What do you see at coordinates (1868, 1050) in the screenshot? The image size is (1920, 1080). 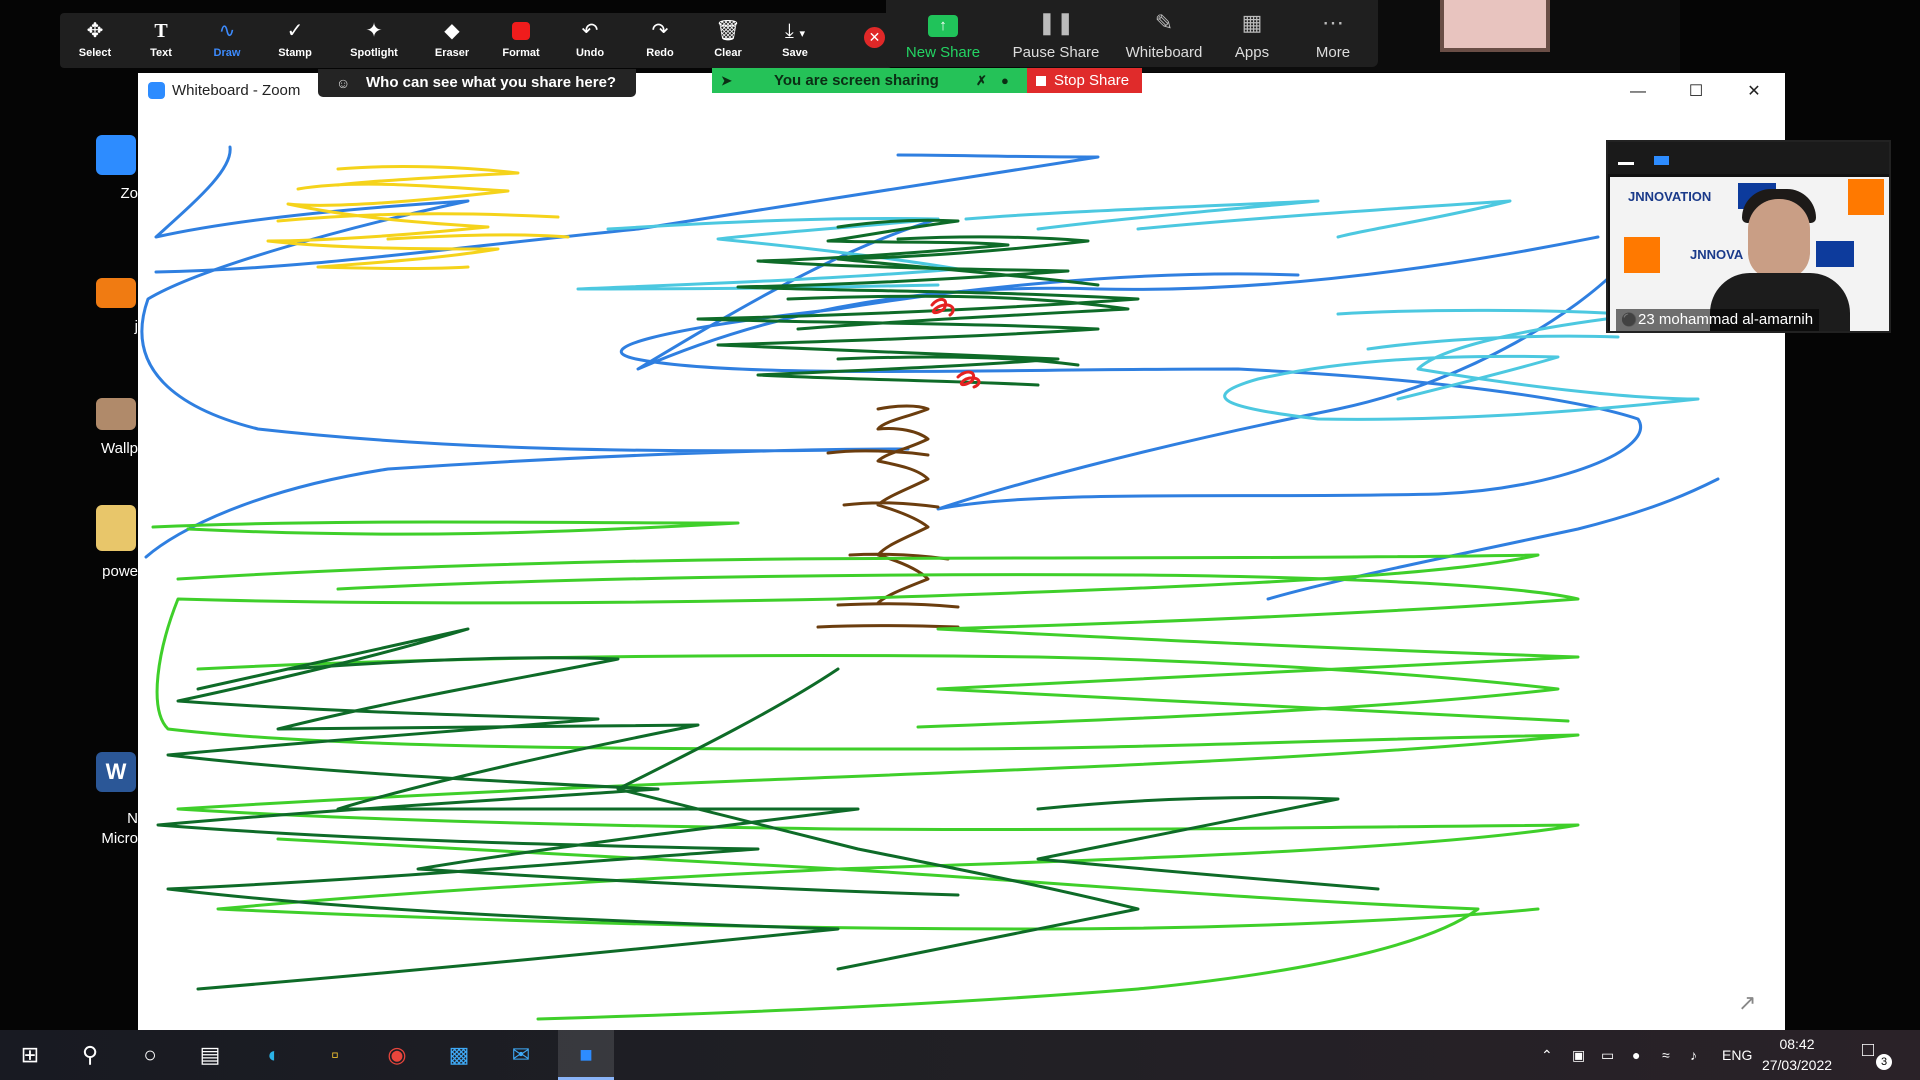 I see `notification-icon: □` at bounding box center [1868, 1050].